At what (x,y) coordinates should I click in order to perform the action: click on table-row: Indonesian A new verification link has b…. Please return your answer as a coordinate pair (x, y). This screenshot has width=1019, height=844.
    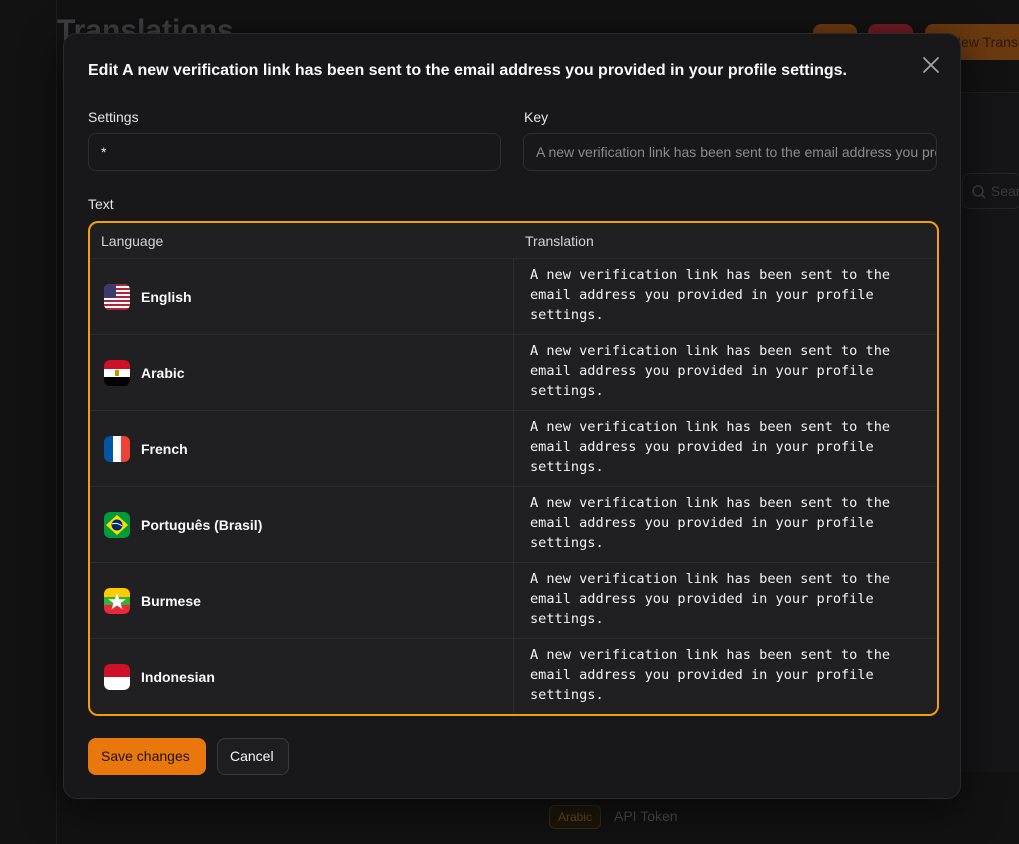
    Looking at the image, I should click on (513, 676).